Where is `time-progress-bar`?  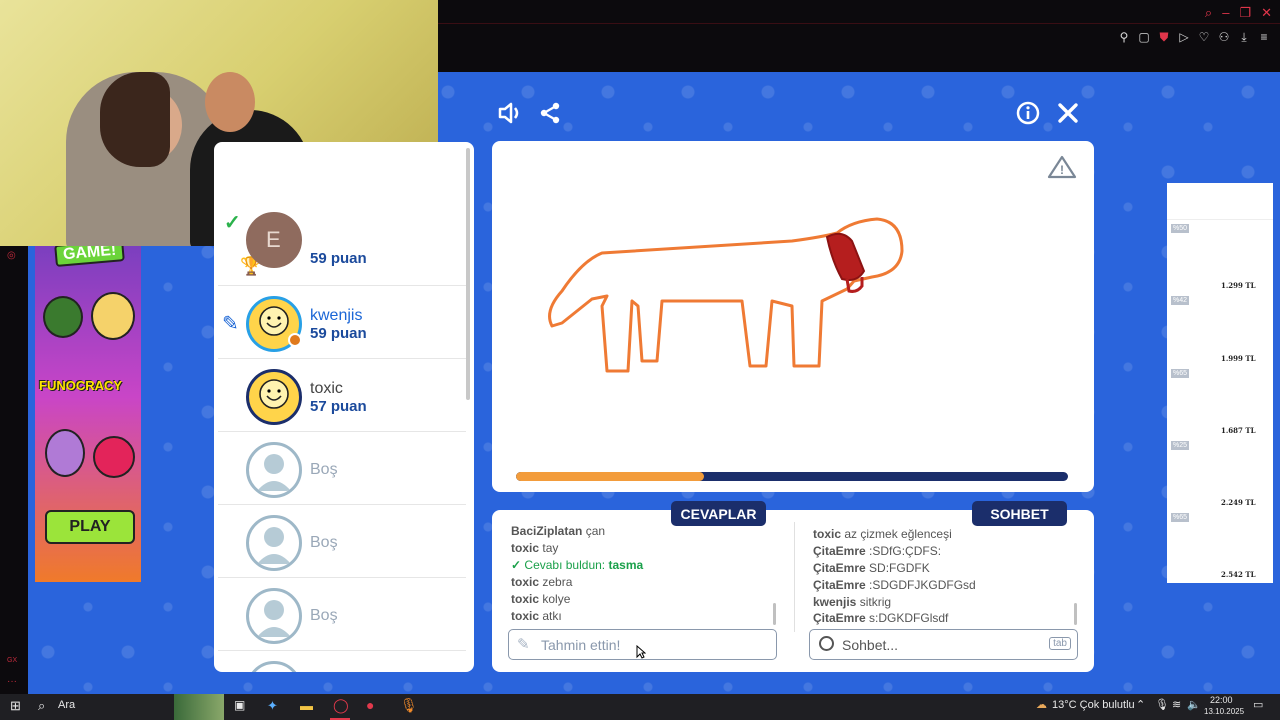 time-progress-bar is located at coordinates (792, 476).